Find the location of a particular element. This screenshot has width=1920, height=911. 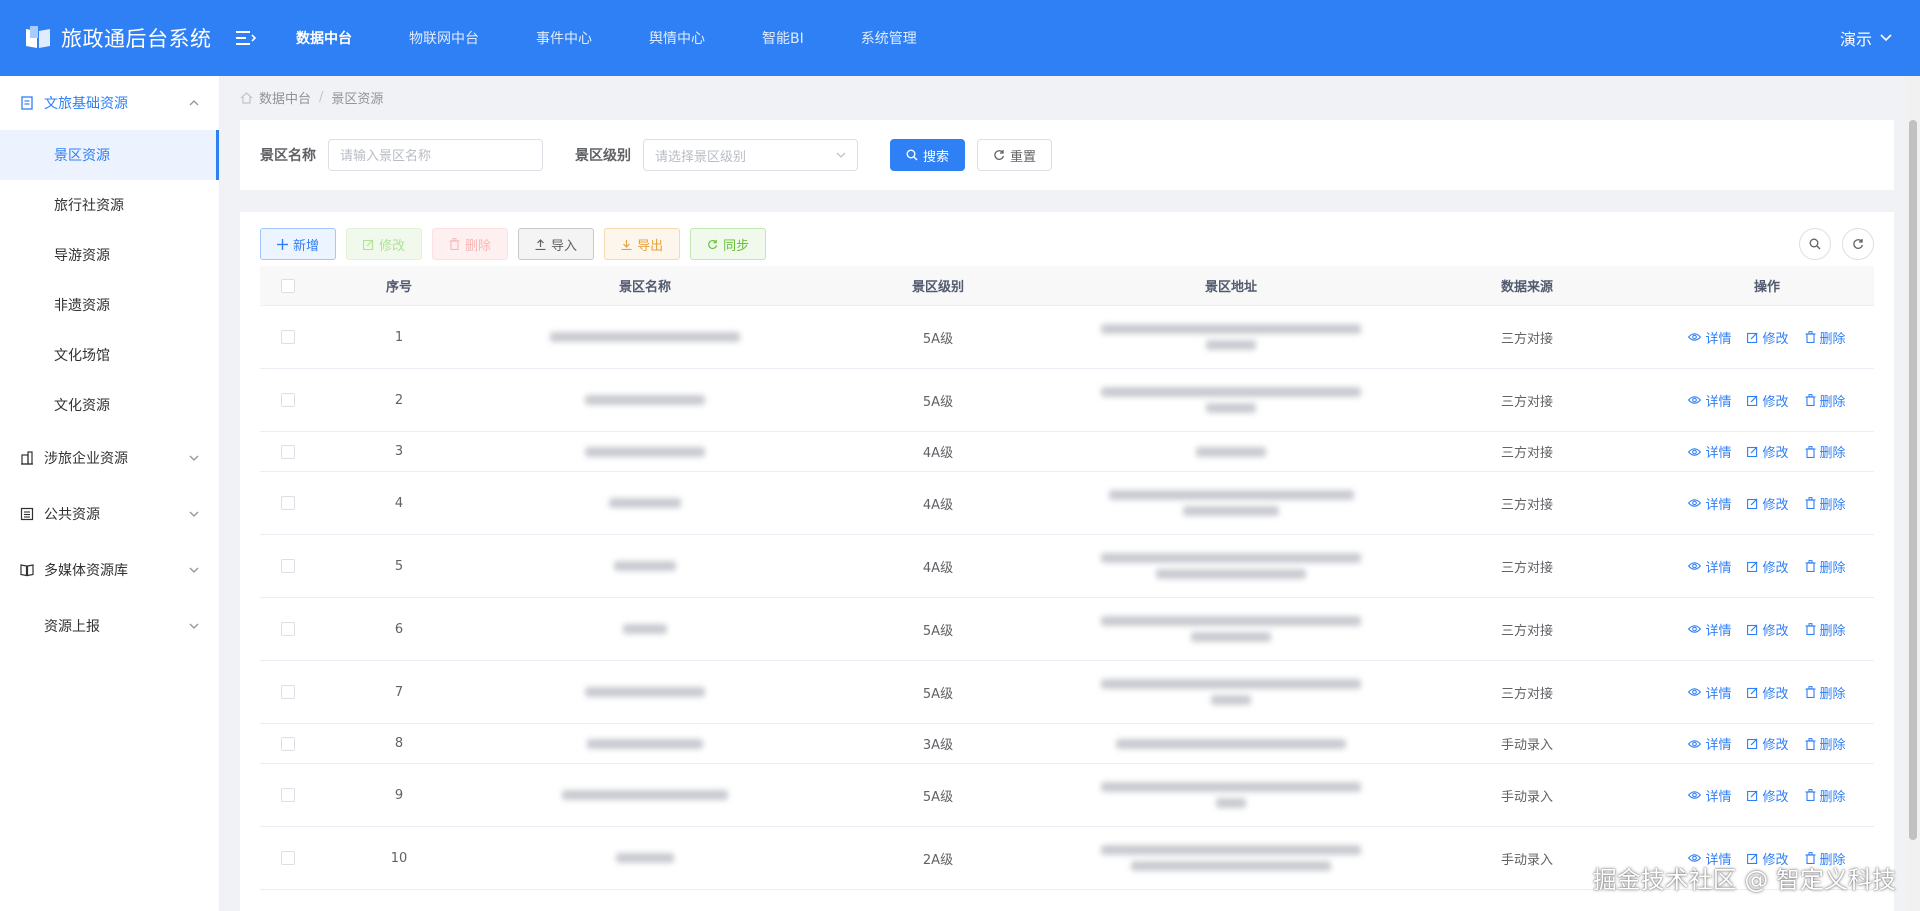

user-name: 演示 is located at coordinates (1855, 39).